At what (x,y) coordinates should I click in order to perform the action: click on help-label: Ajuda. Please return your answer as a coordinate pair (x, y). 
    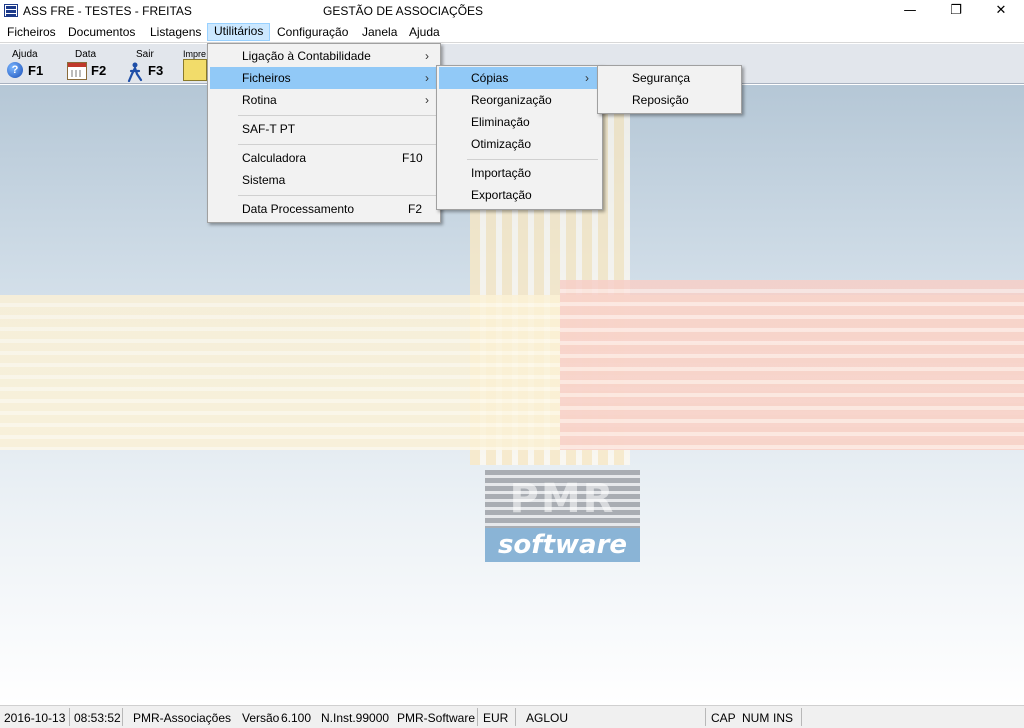
    Looking at the image, I should click on (25, 54).